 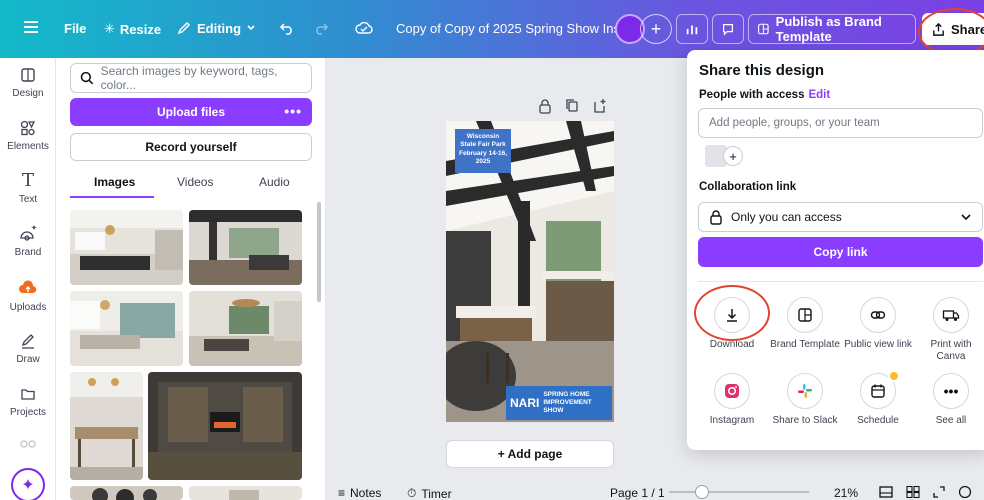 What do you see at coordinates (566, 395) in the screenshot?
I see `logo-line: SPRING HOME` at bounding box center [566, 395].